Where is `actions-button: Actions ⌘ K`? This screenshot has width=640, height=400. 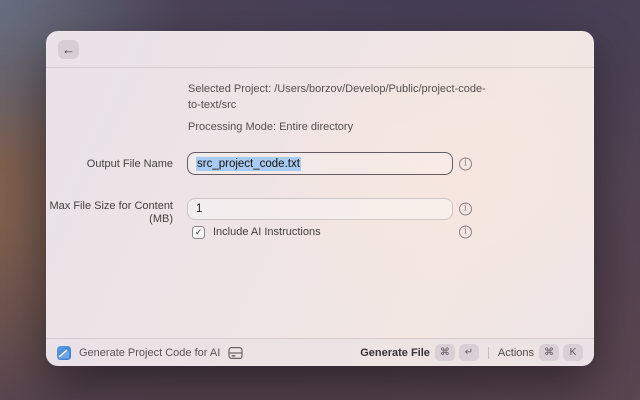
actions-button: Actions ⌘ K is located at coordinates (540, 352).